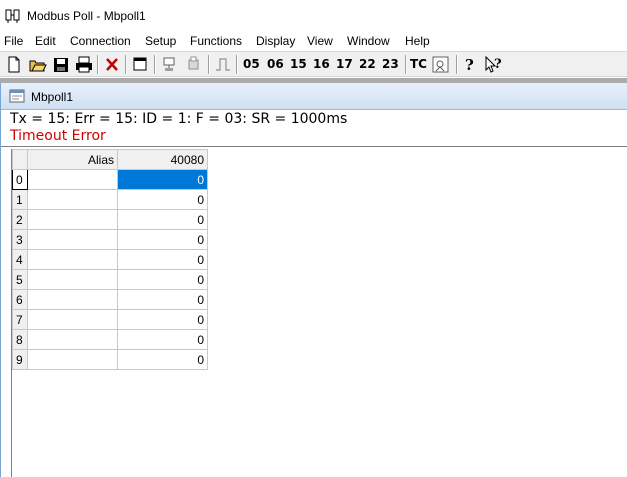 The width and height of the screenshot is (627, 477). What do you see at coordinates (17, 96) in the screenshot?
I see `document-icon` at bounding box center [17, 96].